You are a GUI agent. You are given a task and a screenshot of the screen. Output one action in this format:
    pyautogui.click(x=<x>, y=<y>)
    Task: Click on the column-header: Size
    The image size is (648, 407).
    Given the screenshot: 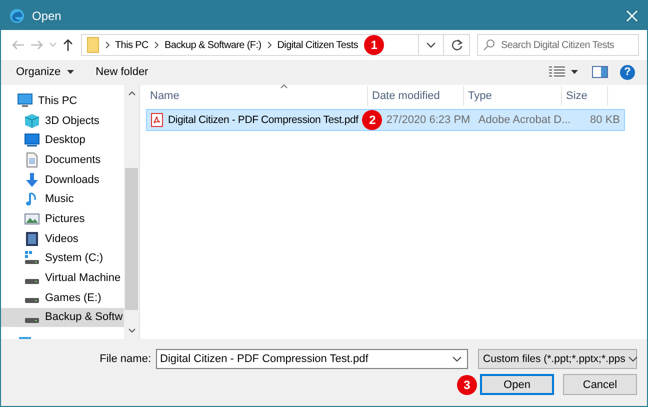 What is the action you would take?
    pyautogui.click(x=585, y=96)
    